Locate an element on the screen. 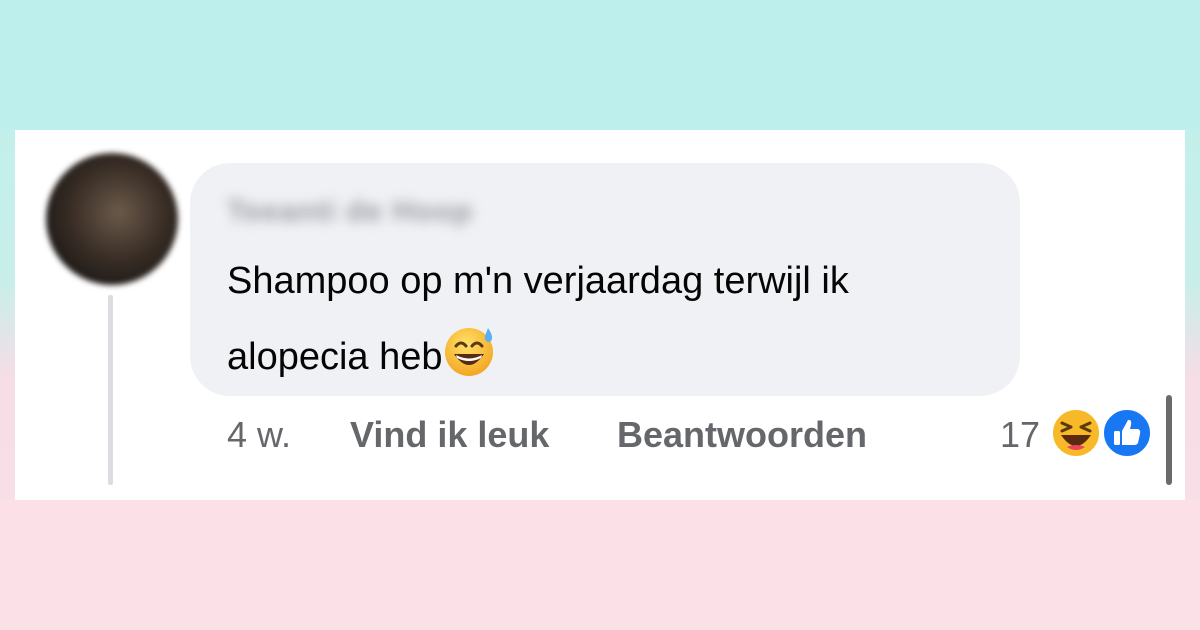  comment-timestamp: 4 w. is located at coordinates (259, 435).